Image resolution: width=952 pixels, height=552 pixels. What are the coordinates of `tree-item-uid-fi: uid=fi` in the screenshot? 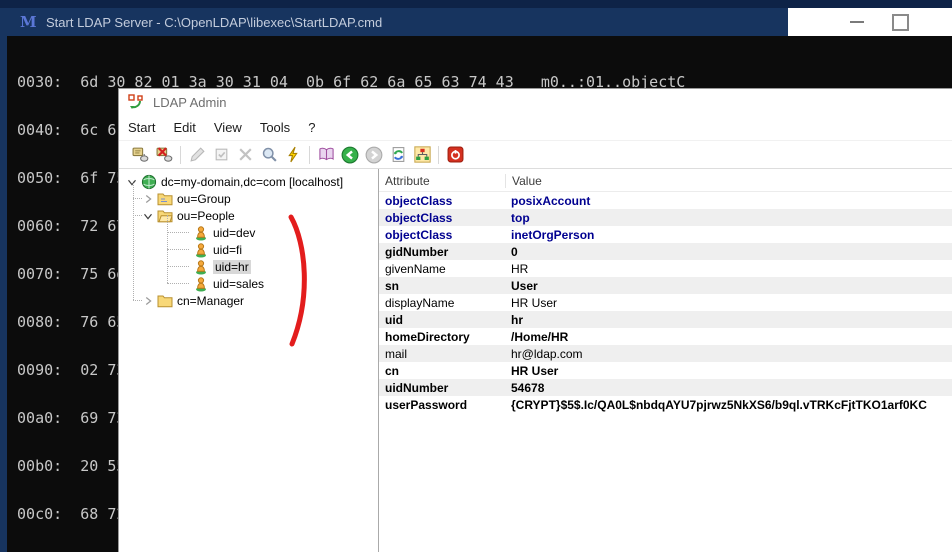 It's located at (248, 249).